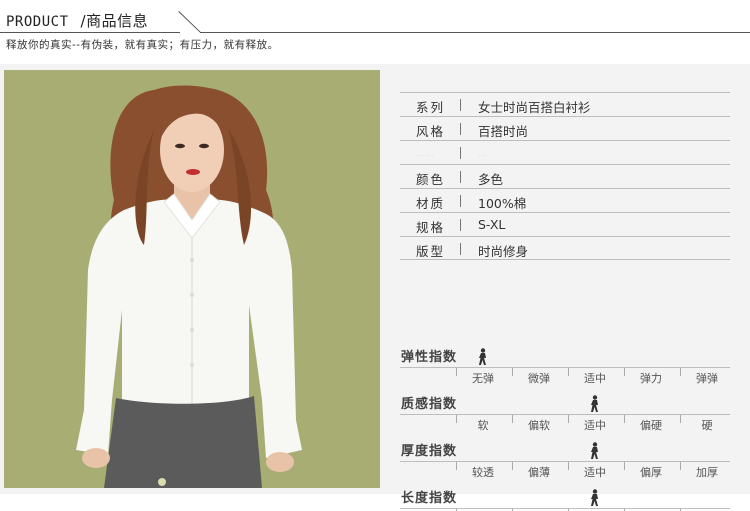  What do you see at coordinates (565, 128) in the screenshot?
I see `spec-row: 风格 百搭时尚` at bounding box center [565, 128].